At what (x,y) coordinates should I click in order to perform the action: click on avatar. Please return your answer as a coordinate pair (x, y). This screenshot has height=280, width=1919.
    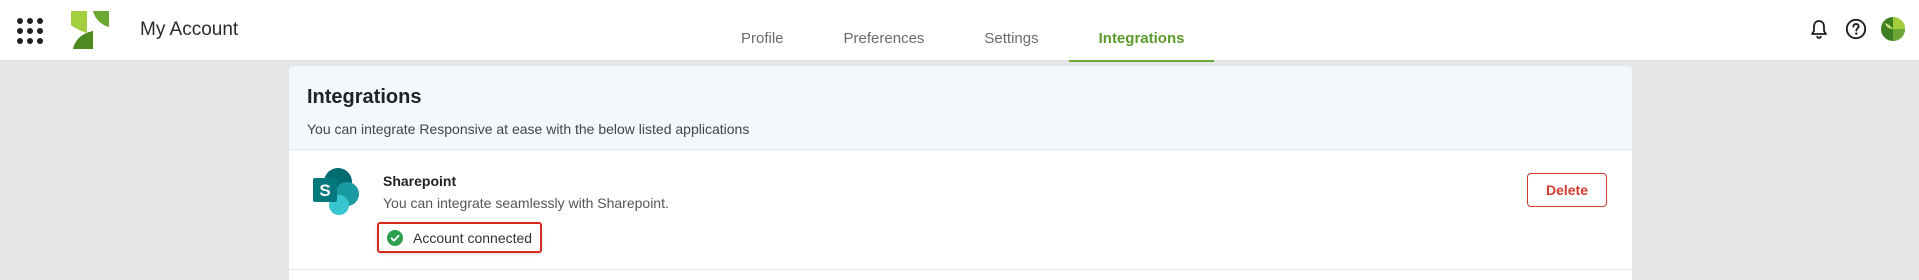
    Looking at the image, I should click on (1893, 29).